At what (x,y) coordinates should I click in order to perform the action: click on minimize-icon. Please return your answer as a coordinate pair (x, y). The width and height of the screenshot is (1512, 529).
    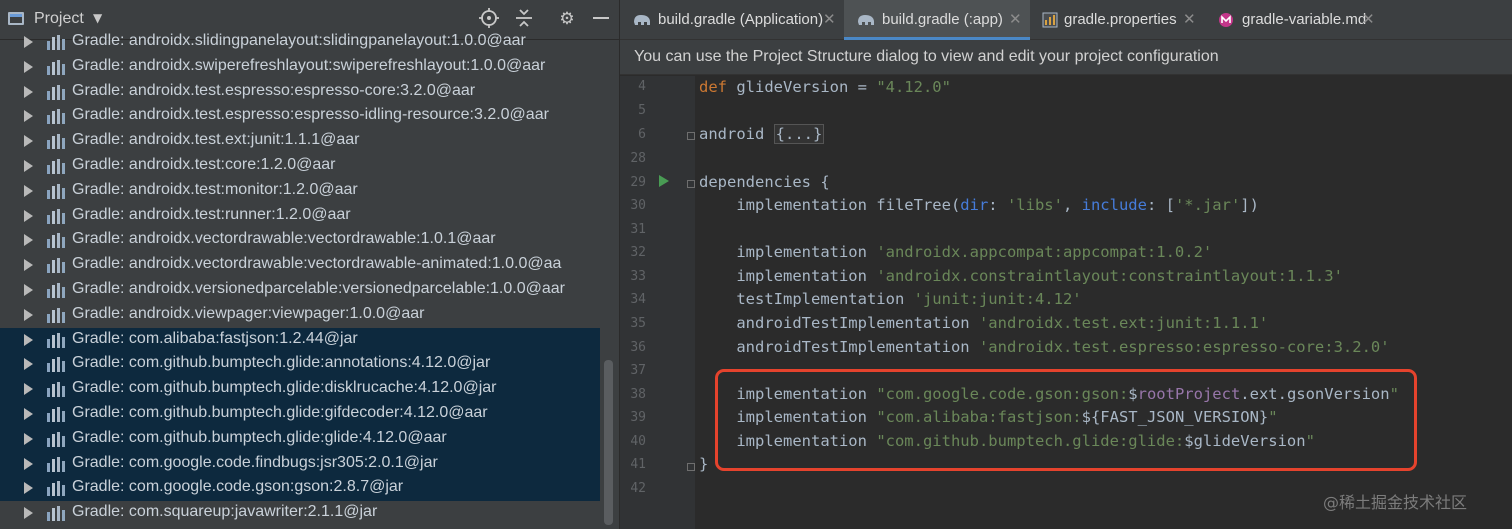
    Looking at the image, I should click on (601, 19).